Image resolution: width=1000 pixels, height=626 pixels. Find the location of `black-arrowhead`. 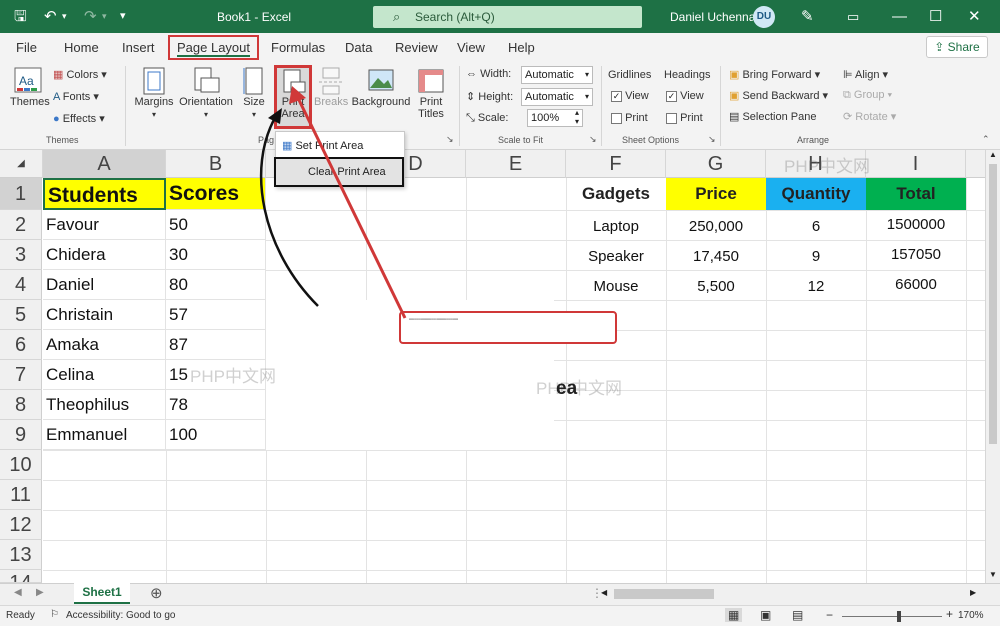

black-arrowhead is located at coordinates (275, 116).